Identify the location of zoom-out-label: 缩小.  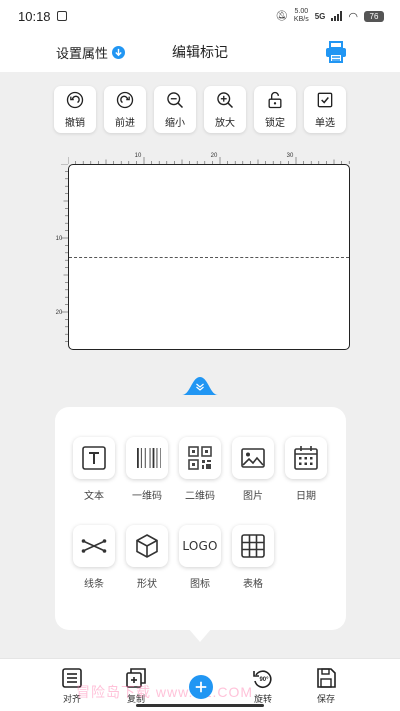
(175, 123).